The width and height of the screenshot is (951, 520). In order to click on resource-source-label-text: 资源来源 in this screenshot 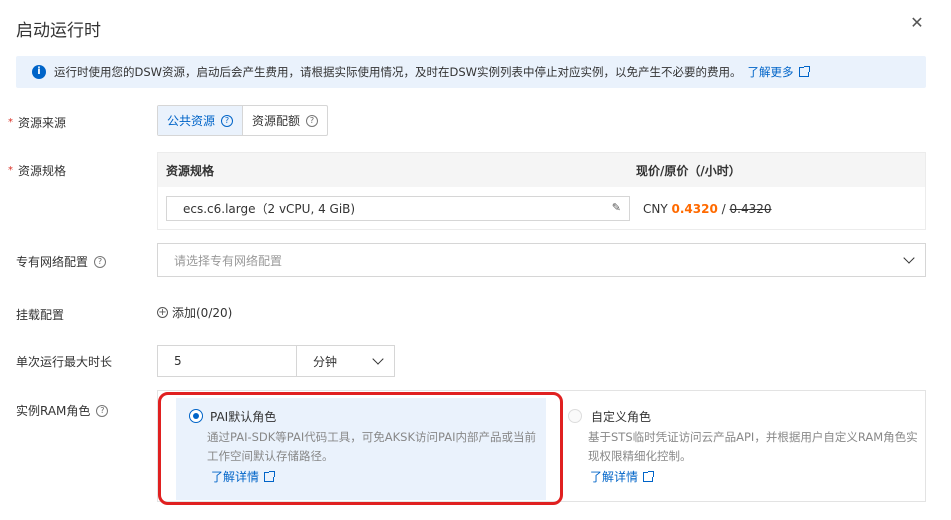, I will do `click(42, 123)`.